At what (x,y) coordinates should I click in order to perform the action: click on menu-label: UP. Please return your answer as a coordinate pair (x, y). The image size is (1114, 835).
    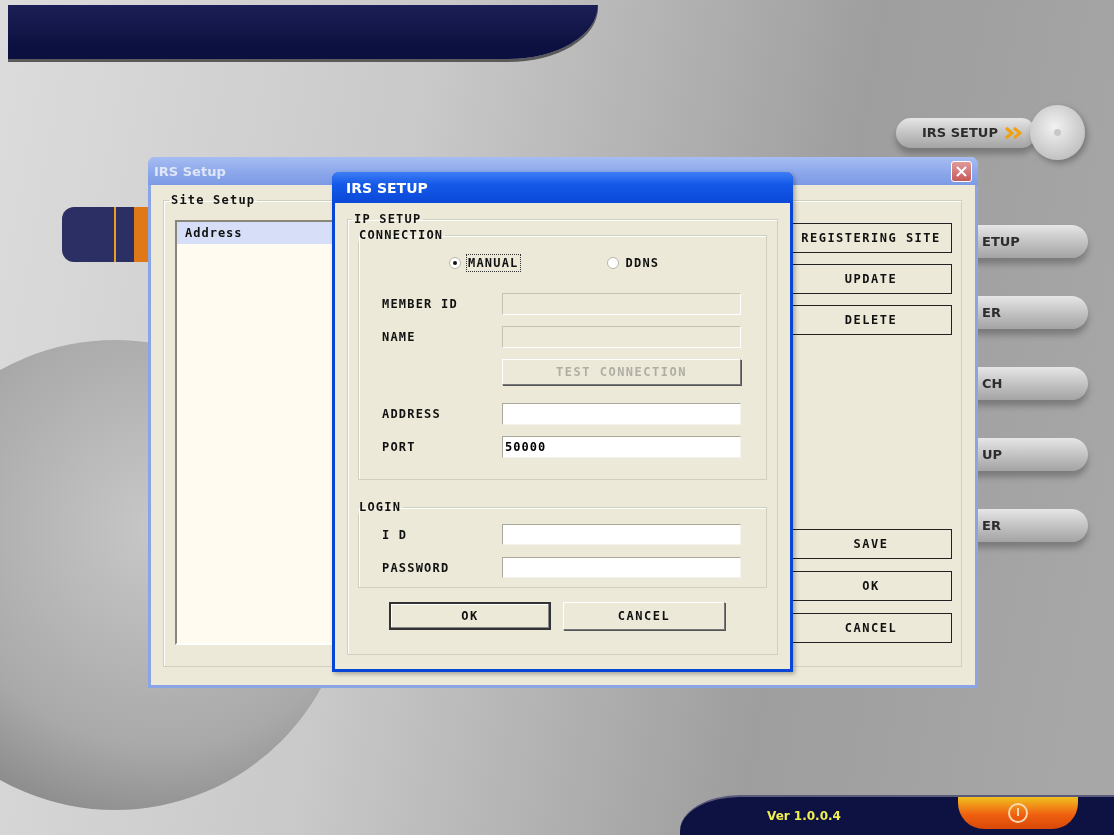
    Looking at the image, I should click on (992, 454).